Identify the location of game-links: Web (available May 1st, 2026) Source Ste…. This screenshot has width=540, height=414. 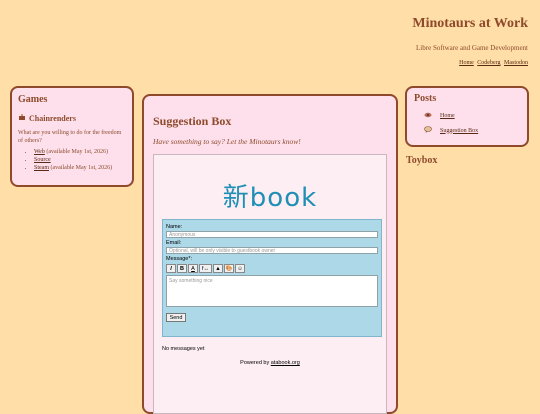
(72, 160).